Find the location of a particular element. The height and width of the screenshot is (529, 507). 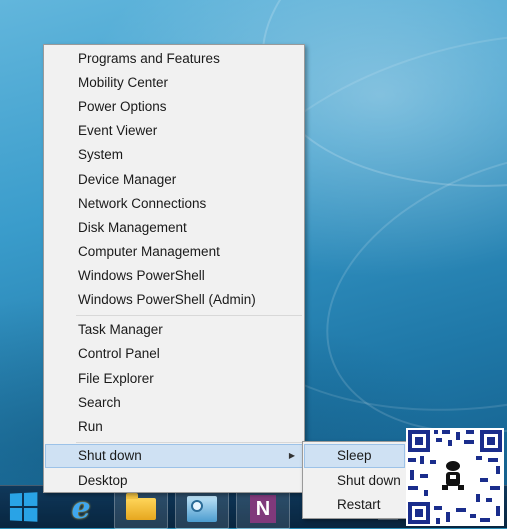

internet-explorer-icon: e is located at coordinates (81, 508).